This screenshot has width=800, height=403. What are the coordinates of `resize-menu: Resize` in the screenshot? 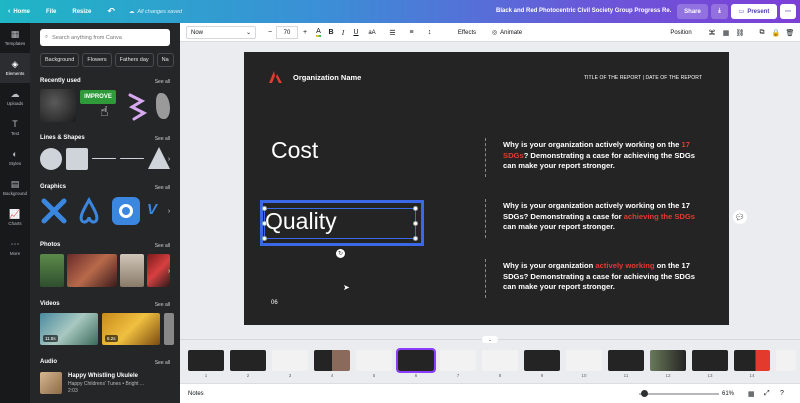 It's located at (81, 11).